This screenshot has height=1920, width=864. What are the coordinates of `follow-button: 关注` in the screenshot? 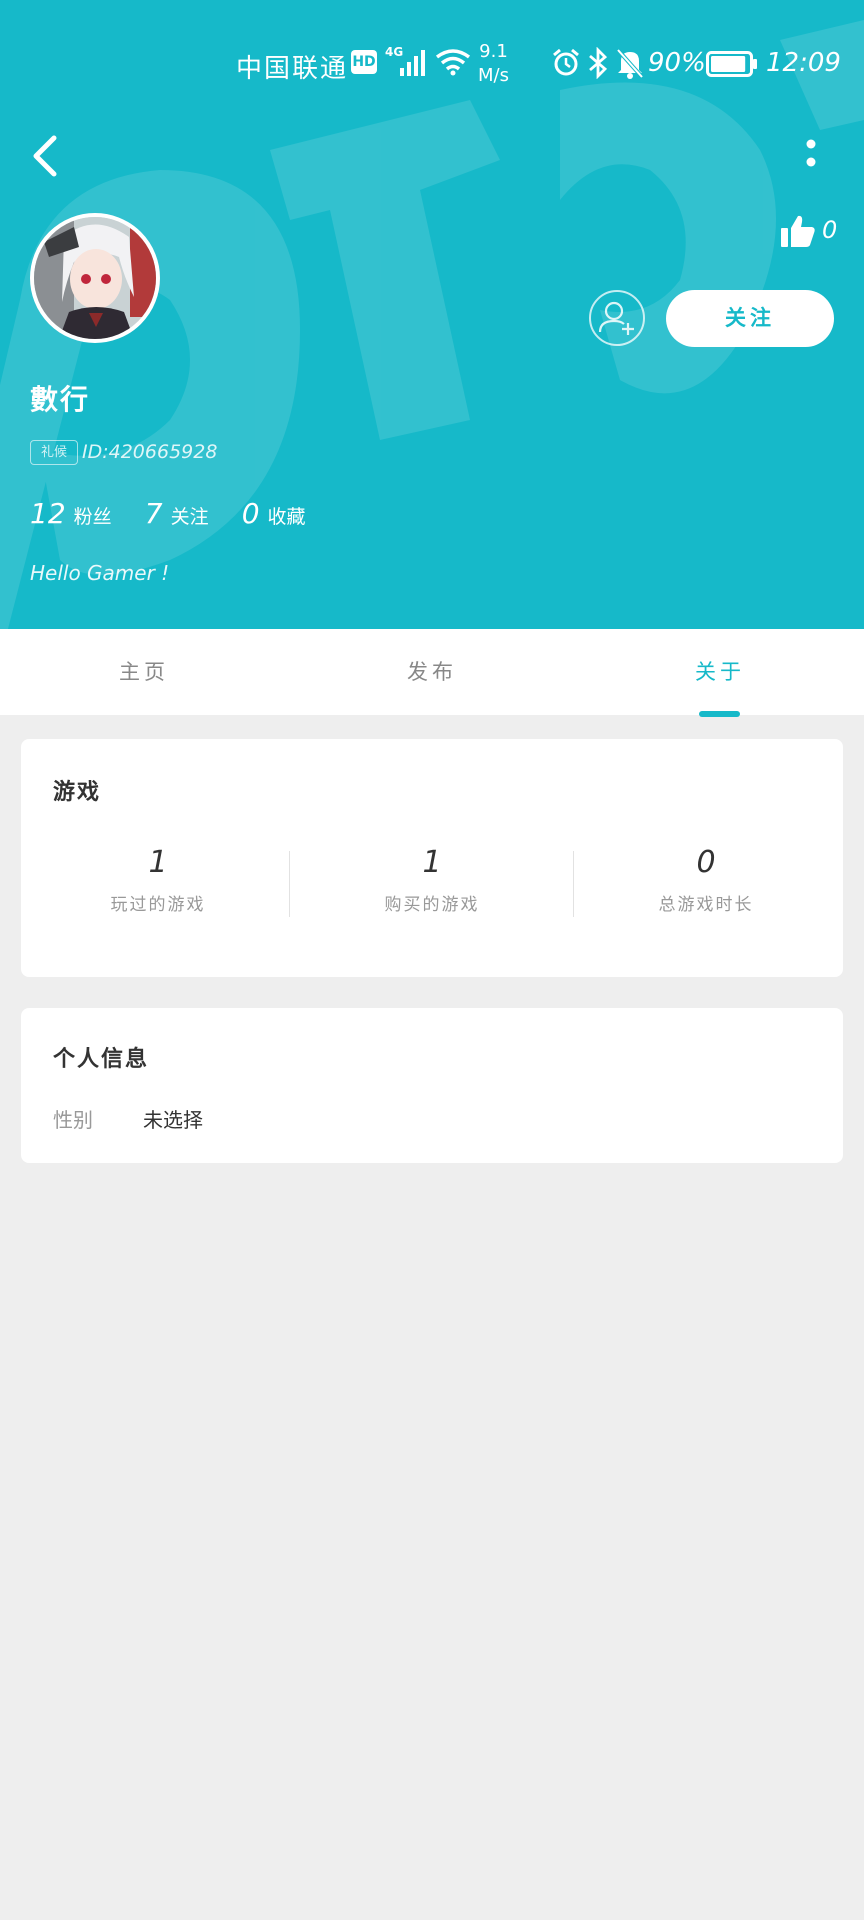 It's located at (750, 318).